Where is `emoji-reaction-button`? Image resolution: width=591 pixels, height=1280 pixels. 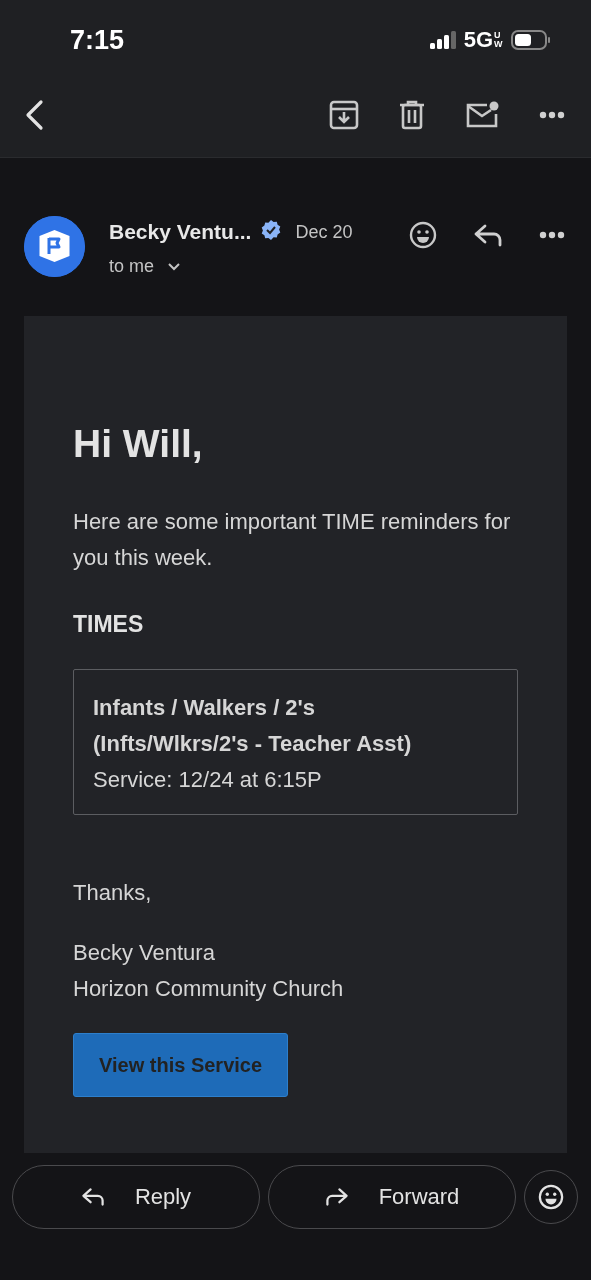 emoji-reaction-button is located at coordinates (551, 1197).